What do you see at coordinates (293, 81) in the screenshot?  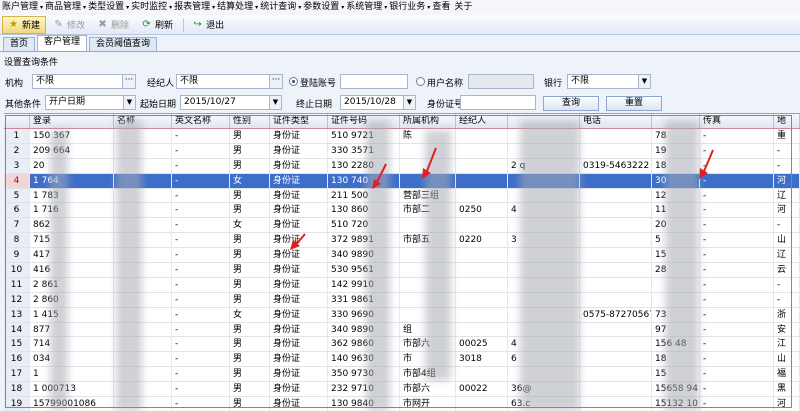 I see `login-account-radio` at bounding box center [293, 81].